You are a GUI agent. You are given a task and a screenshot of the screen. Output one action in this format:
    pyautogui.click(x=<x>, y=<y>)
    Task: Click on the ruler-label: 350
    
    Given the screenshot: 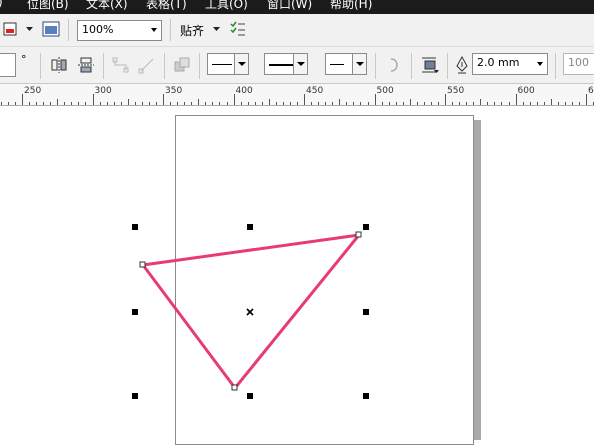 What is the action you would take?
    pyautogui.click(x=174, y=91)
    